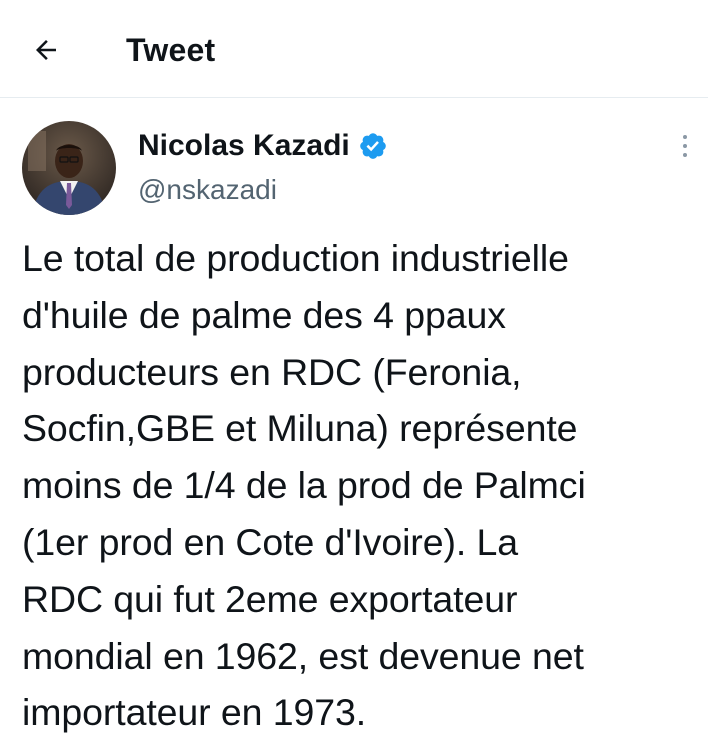 The width and height of the screenshot is (708, 742). What do you see at coordinates (69, 168) in the screenshot?
I see `avatar` at bounding box center [69, 168].